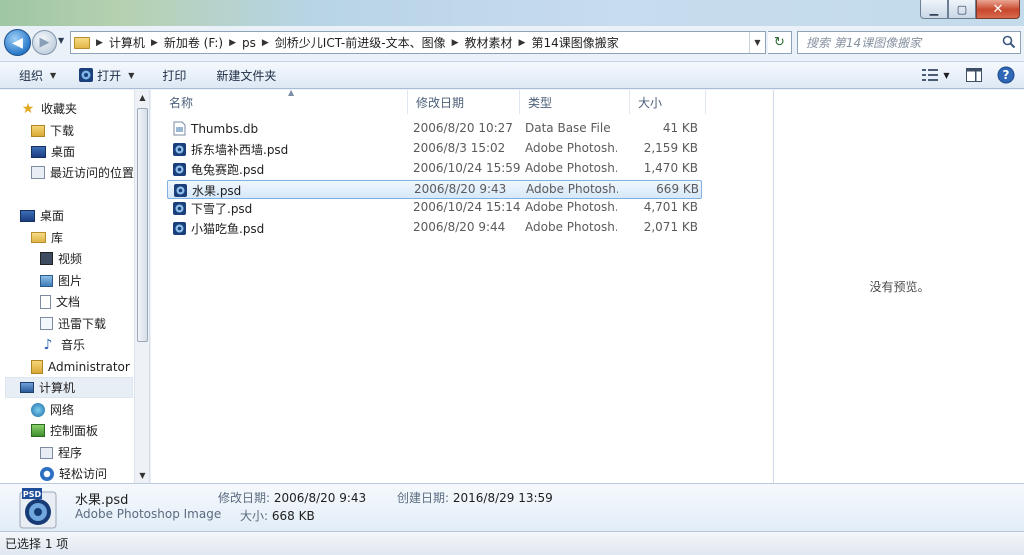 Image resolution: width=1024 pixels, height=555 pixels. I want to click on file-name: 龟兔赛跑.psd, so click(228, 170).